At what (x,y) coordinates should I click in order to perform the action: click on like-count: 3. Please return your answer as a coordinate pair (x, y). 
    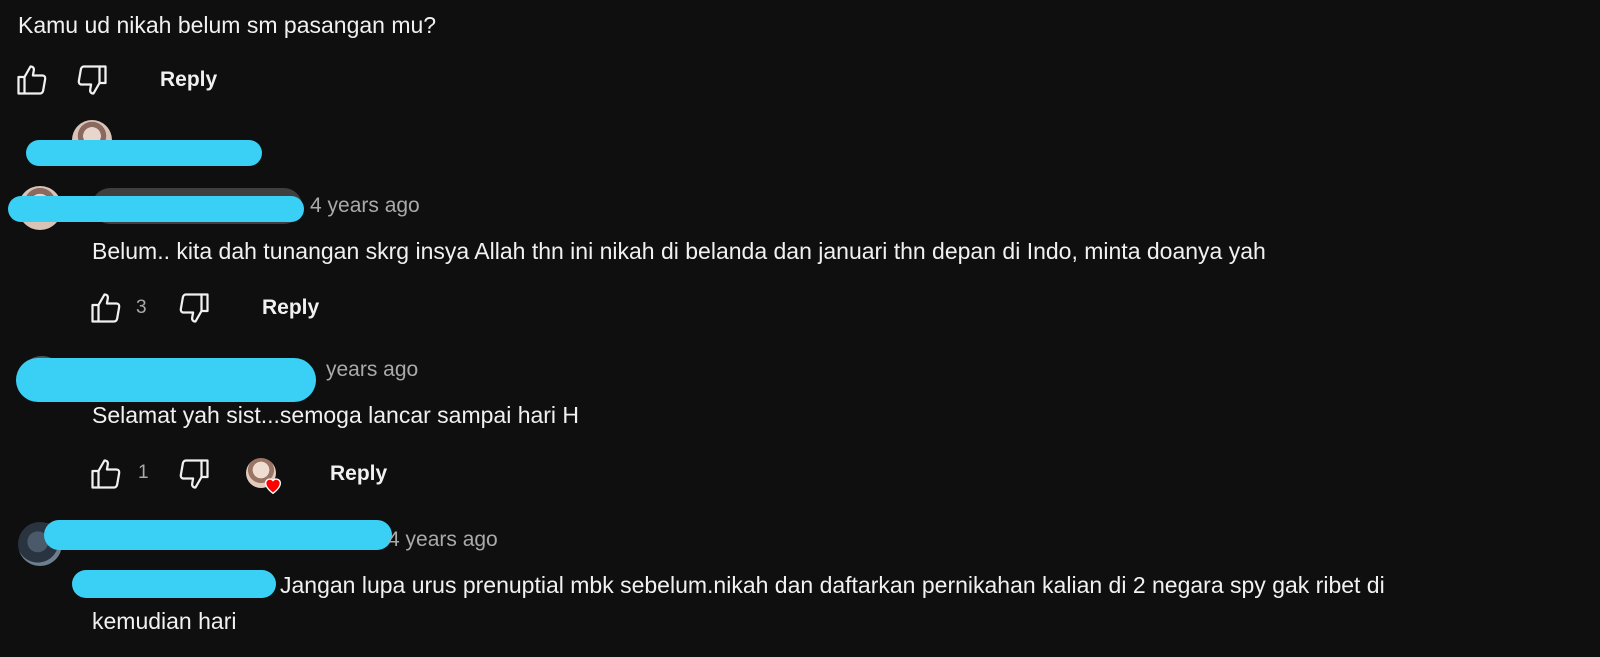
    Looking at the image, I should click on (141, 307).